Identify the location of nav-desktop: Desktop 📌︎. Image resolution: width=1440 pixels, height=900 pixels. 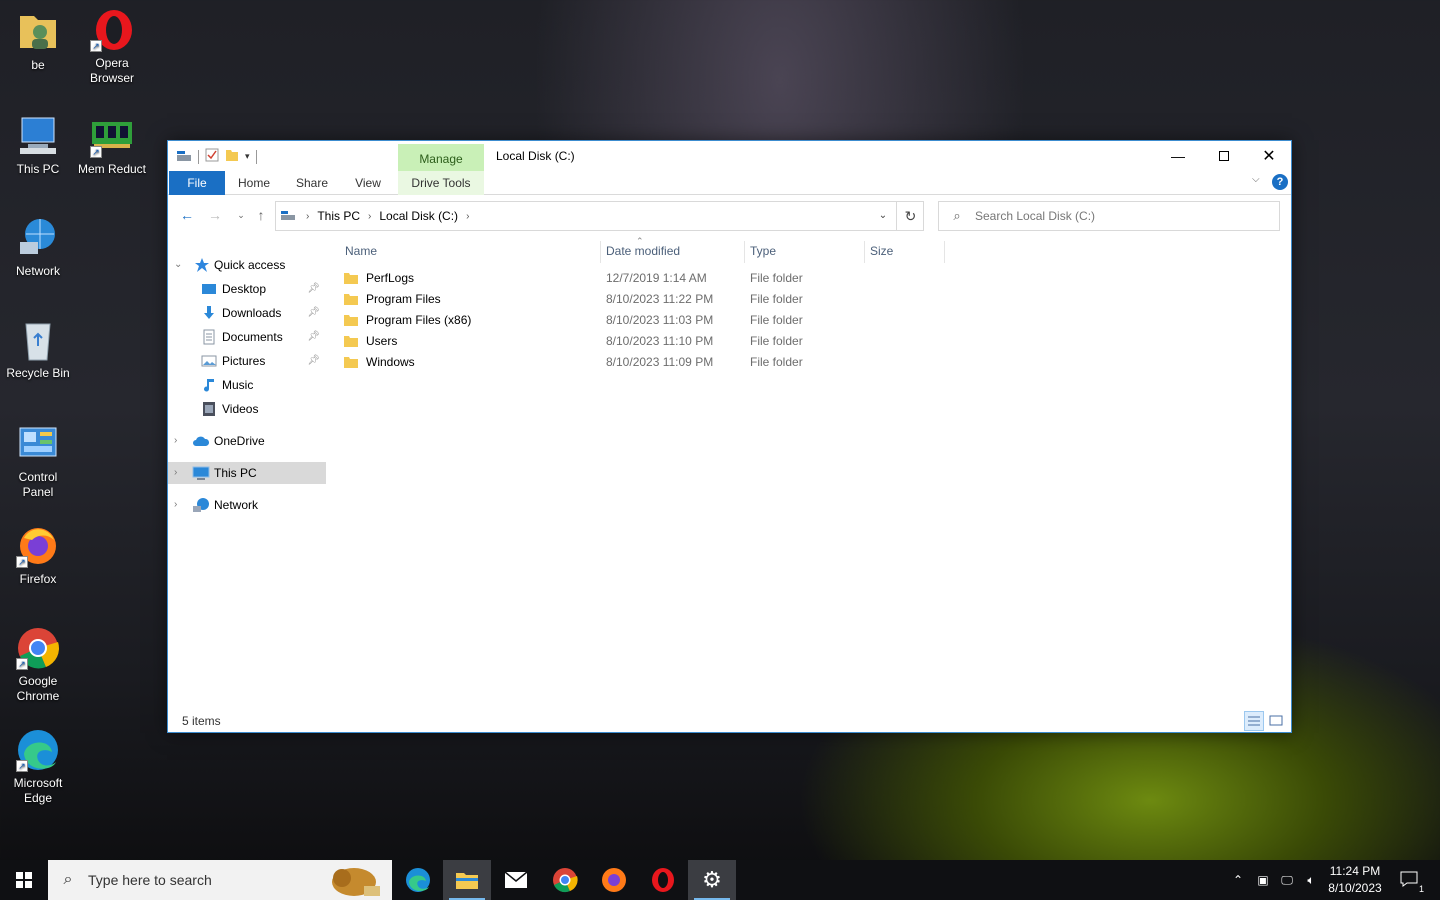
(247, 289).